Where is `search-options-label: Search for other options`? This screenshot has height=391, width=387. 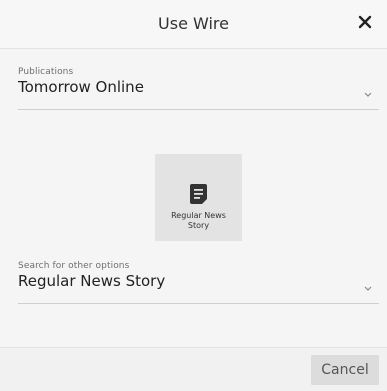
search-options-label: Search for other options is located at coordinates (74, 266).